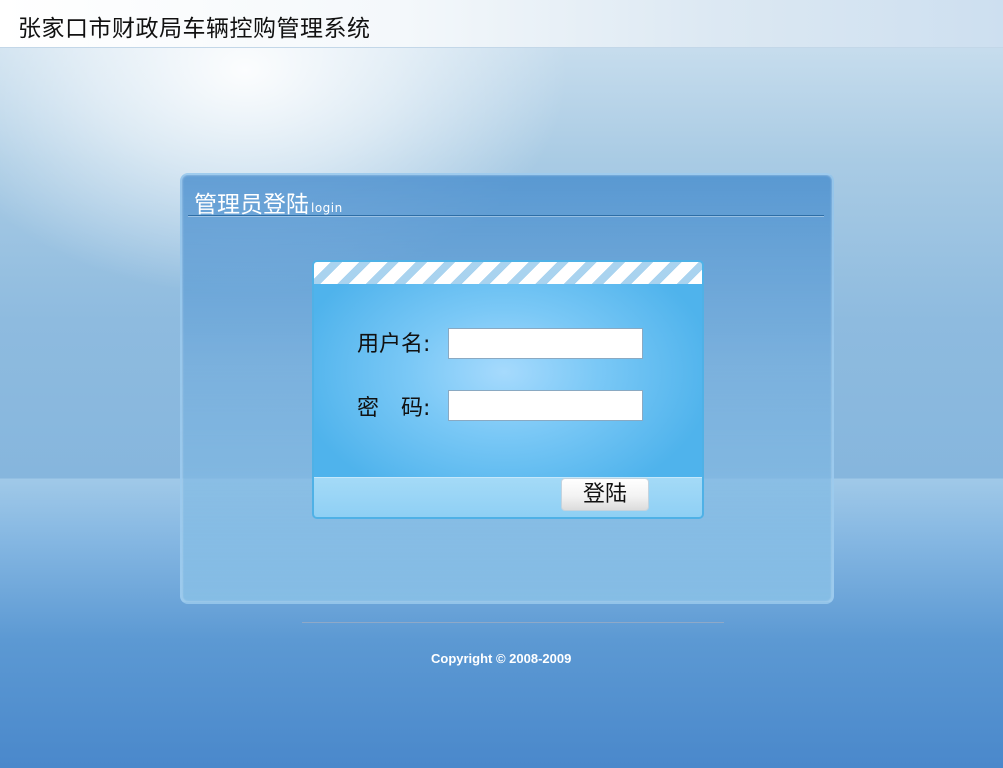 The width and height of the screenshot is (1003, 768). I want to click on password-label: 密 码:, so click(394, 408).